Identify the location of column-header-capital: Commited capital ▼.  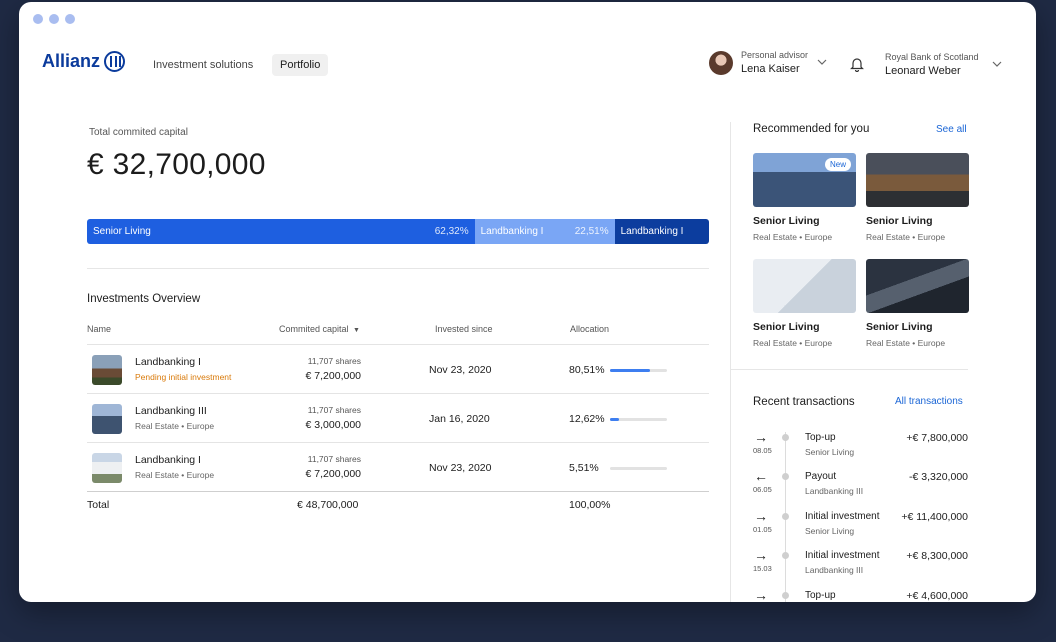
(319, 329).